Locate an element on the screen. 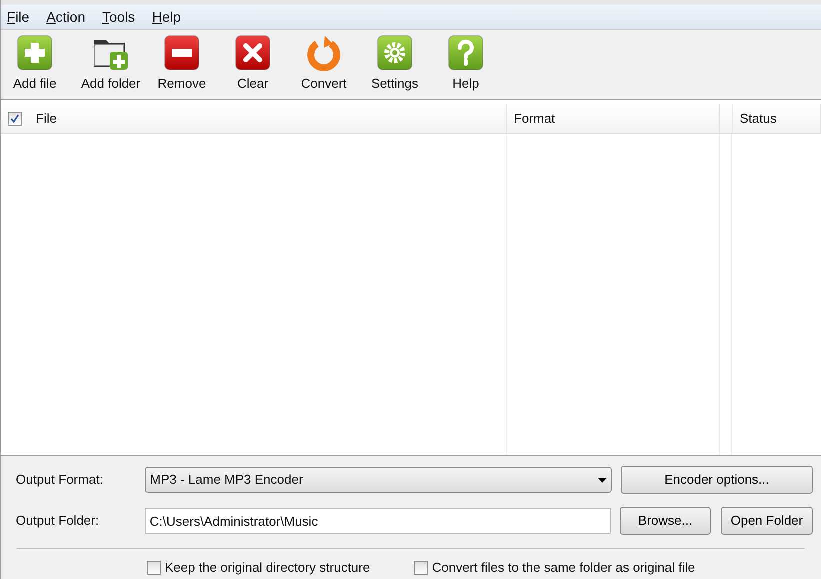  toolbar-button: Settings is located at coordinates (395, 64).